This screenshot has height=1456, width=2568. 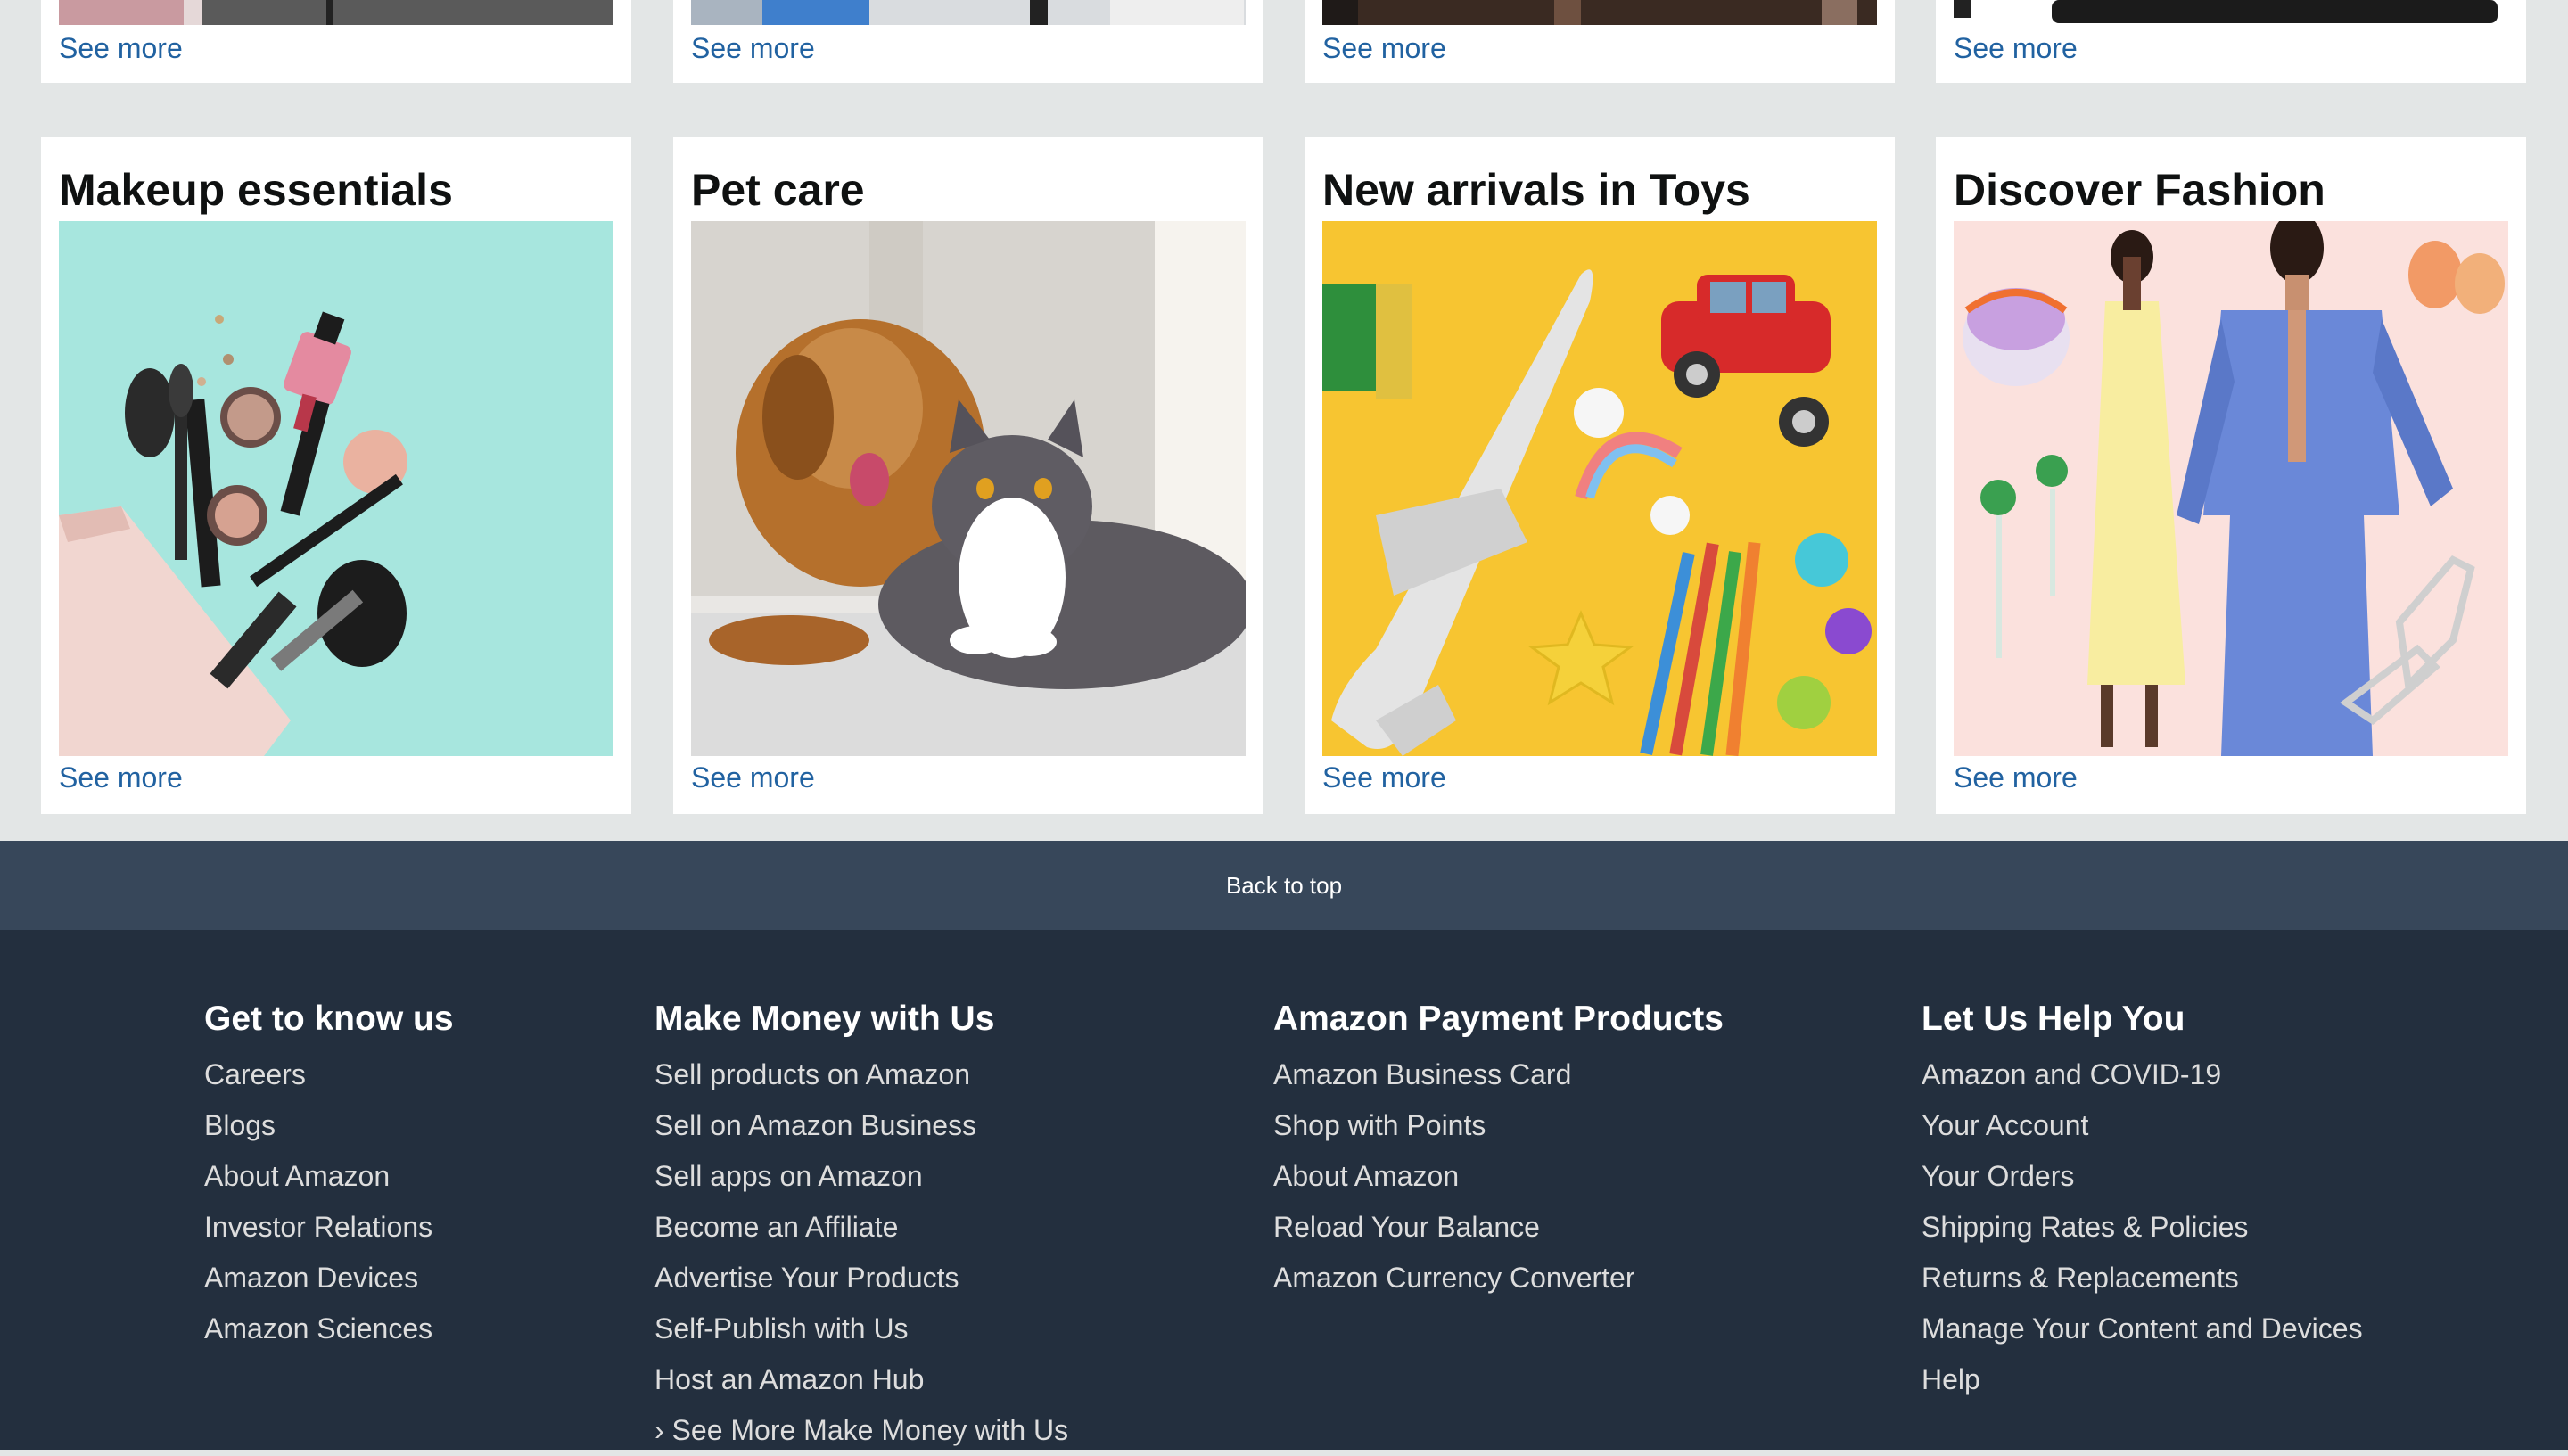 What do you see at coordinates (1498, 1018) in the screenshot?
I see `footer-column-heading: Amazon Payment Products` at bounding box center [1498, 1018].